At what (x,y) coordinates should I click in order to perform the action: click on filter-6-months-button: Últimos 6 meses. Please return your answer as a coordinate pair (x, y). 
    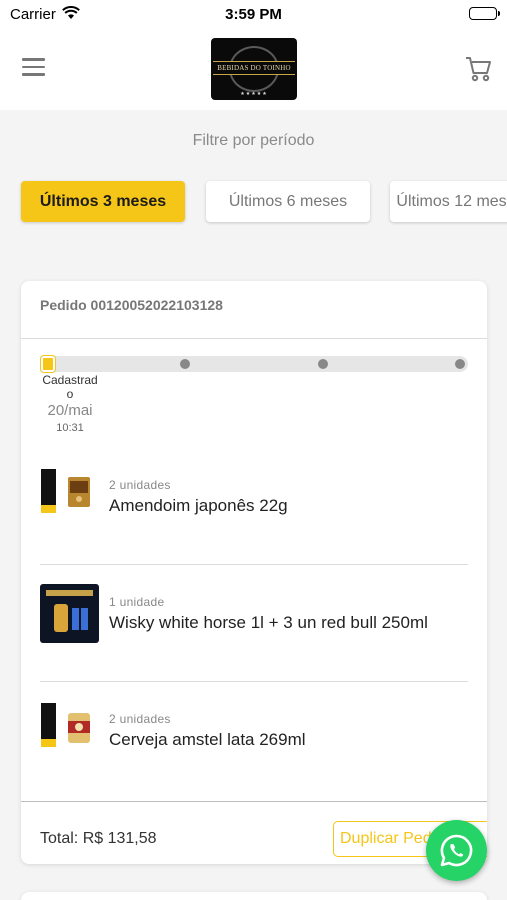
    Looking at the image, I should click on (288, 201).